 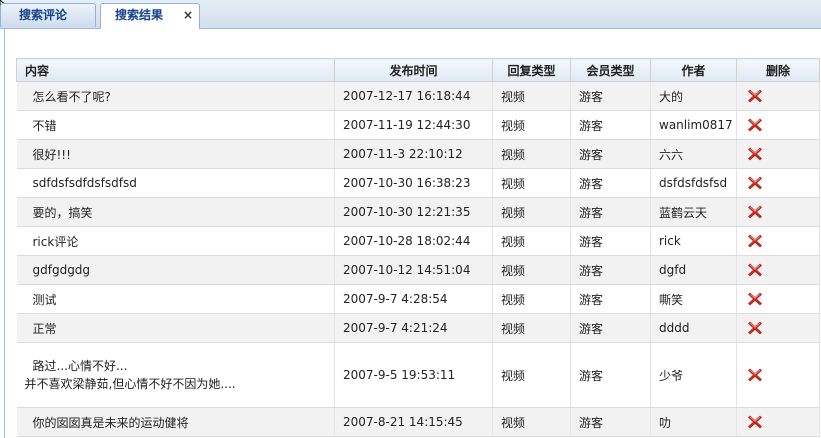 I want to click on cell-time: 2007-11-3 22:10:12, so click(x=413, y=154).